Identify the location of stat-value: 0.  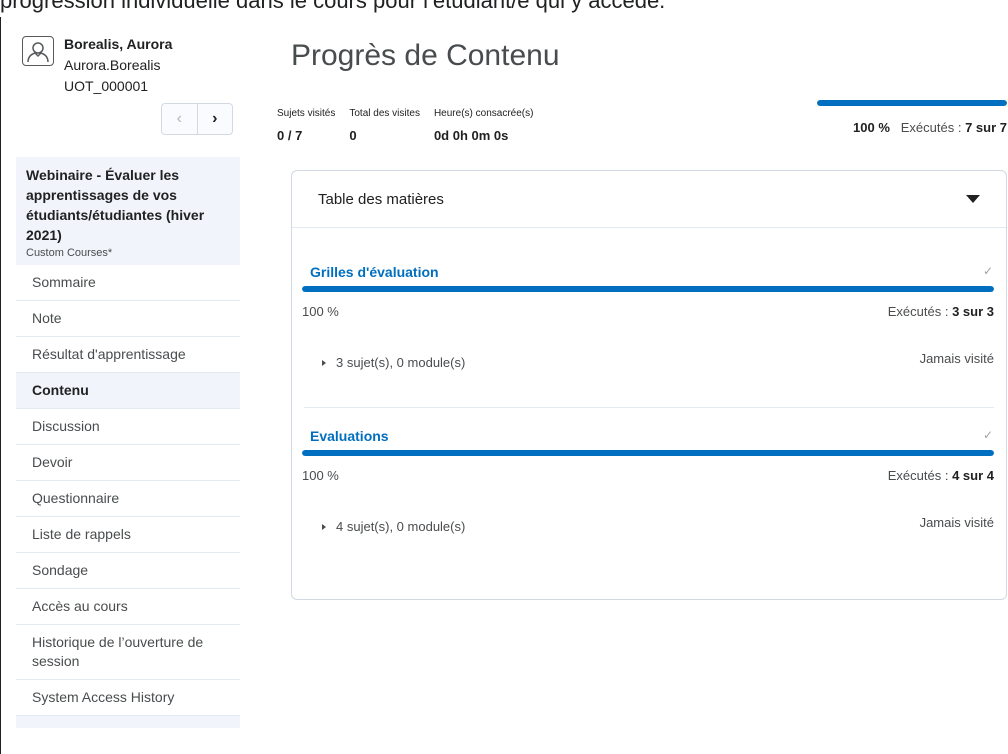
(353, 135).